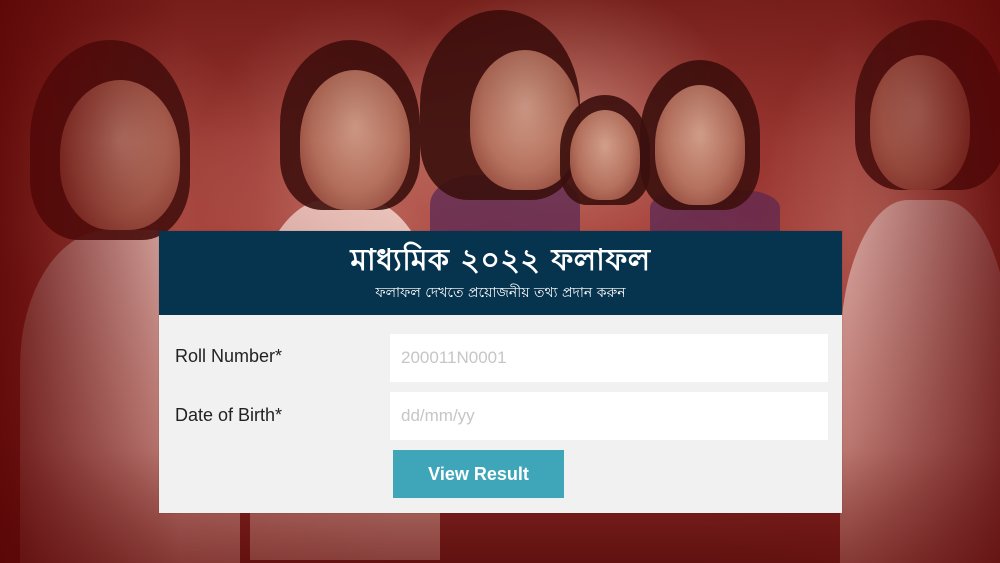 The width and height of the screenshot is (1000, 563). Describe the element at coordinates (500, 260) in the screenshot. I see `page-title: মাধ্যমিক ২০২২ ফলাফল` at that location.